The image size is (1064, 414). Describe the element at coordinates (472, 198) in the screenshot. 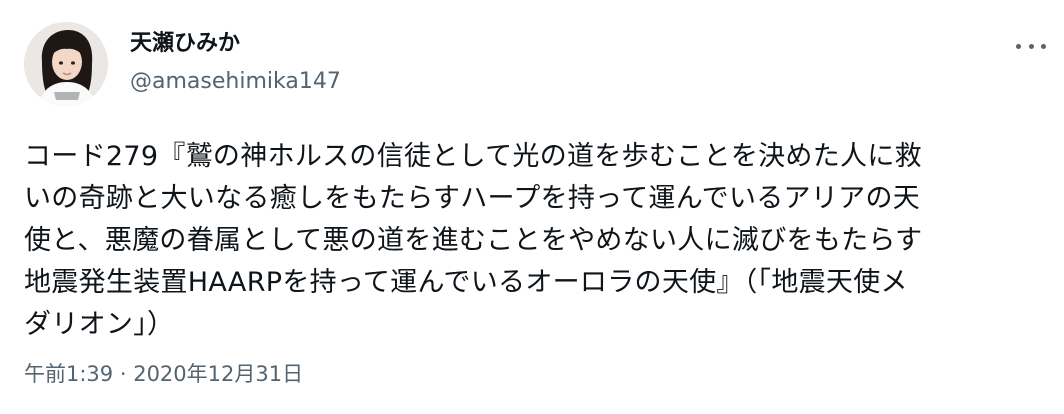

I see `tweet-text-line: いの奇跡と大いなる癒しをもたらすハープを持って運んでいるアリアの天` at that location.